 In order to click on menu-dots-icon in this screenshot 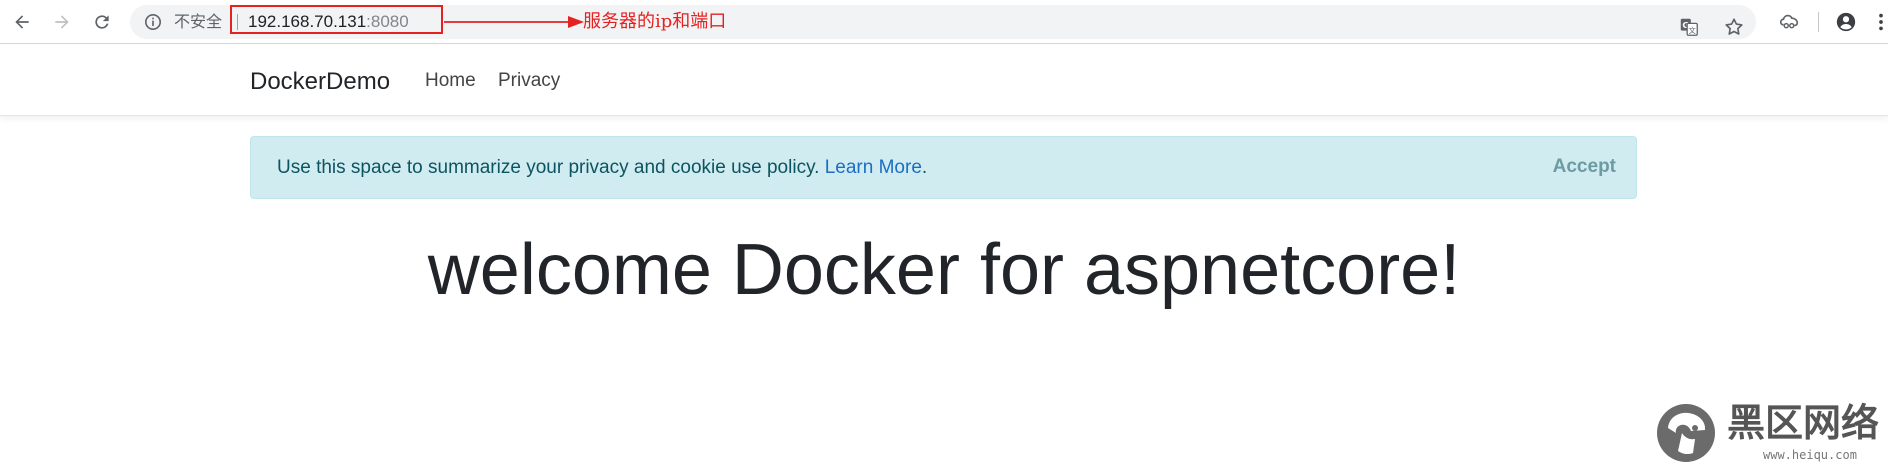, I will do `click(1881, 22)`.